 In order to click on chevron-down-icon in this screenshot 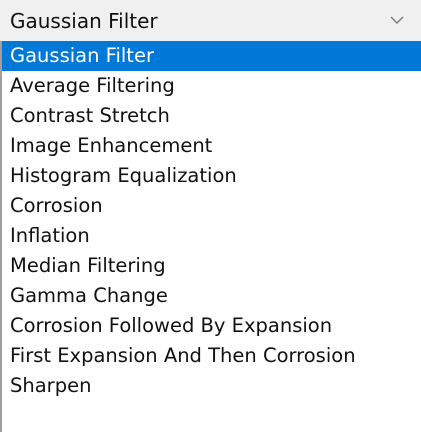, I will do `click(397, 20)`.